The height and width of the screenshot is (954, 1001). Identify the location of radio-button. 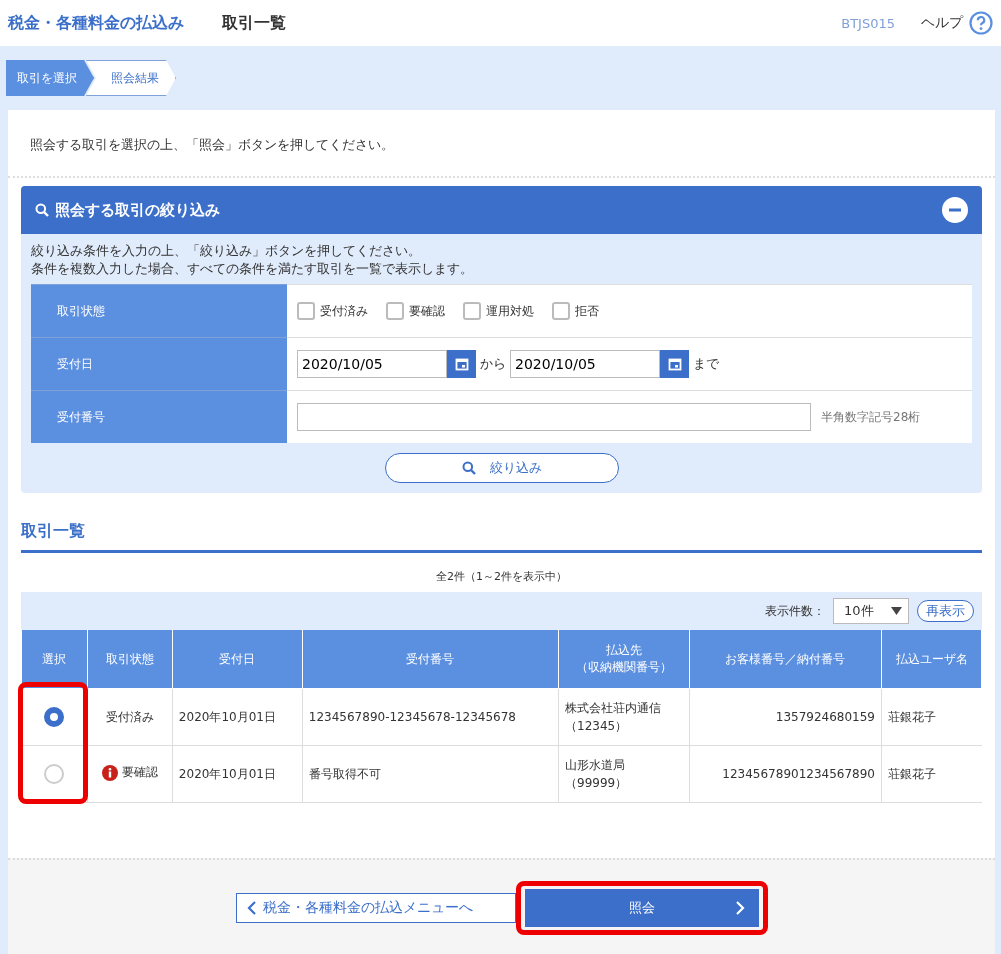
(54, 717).